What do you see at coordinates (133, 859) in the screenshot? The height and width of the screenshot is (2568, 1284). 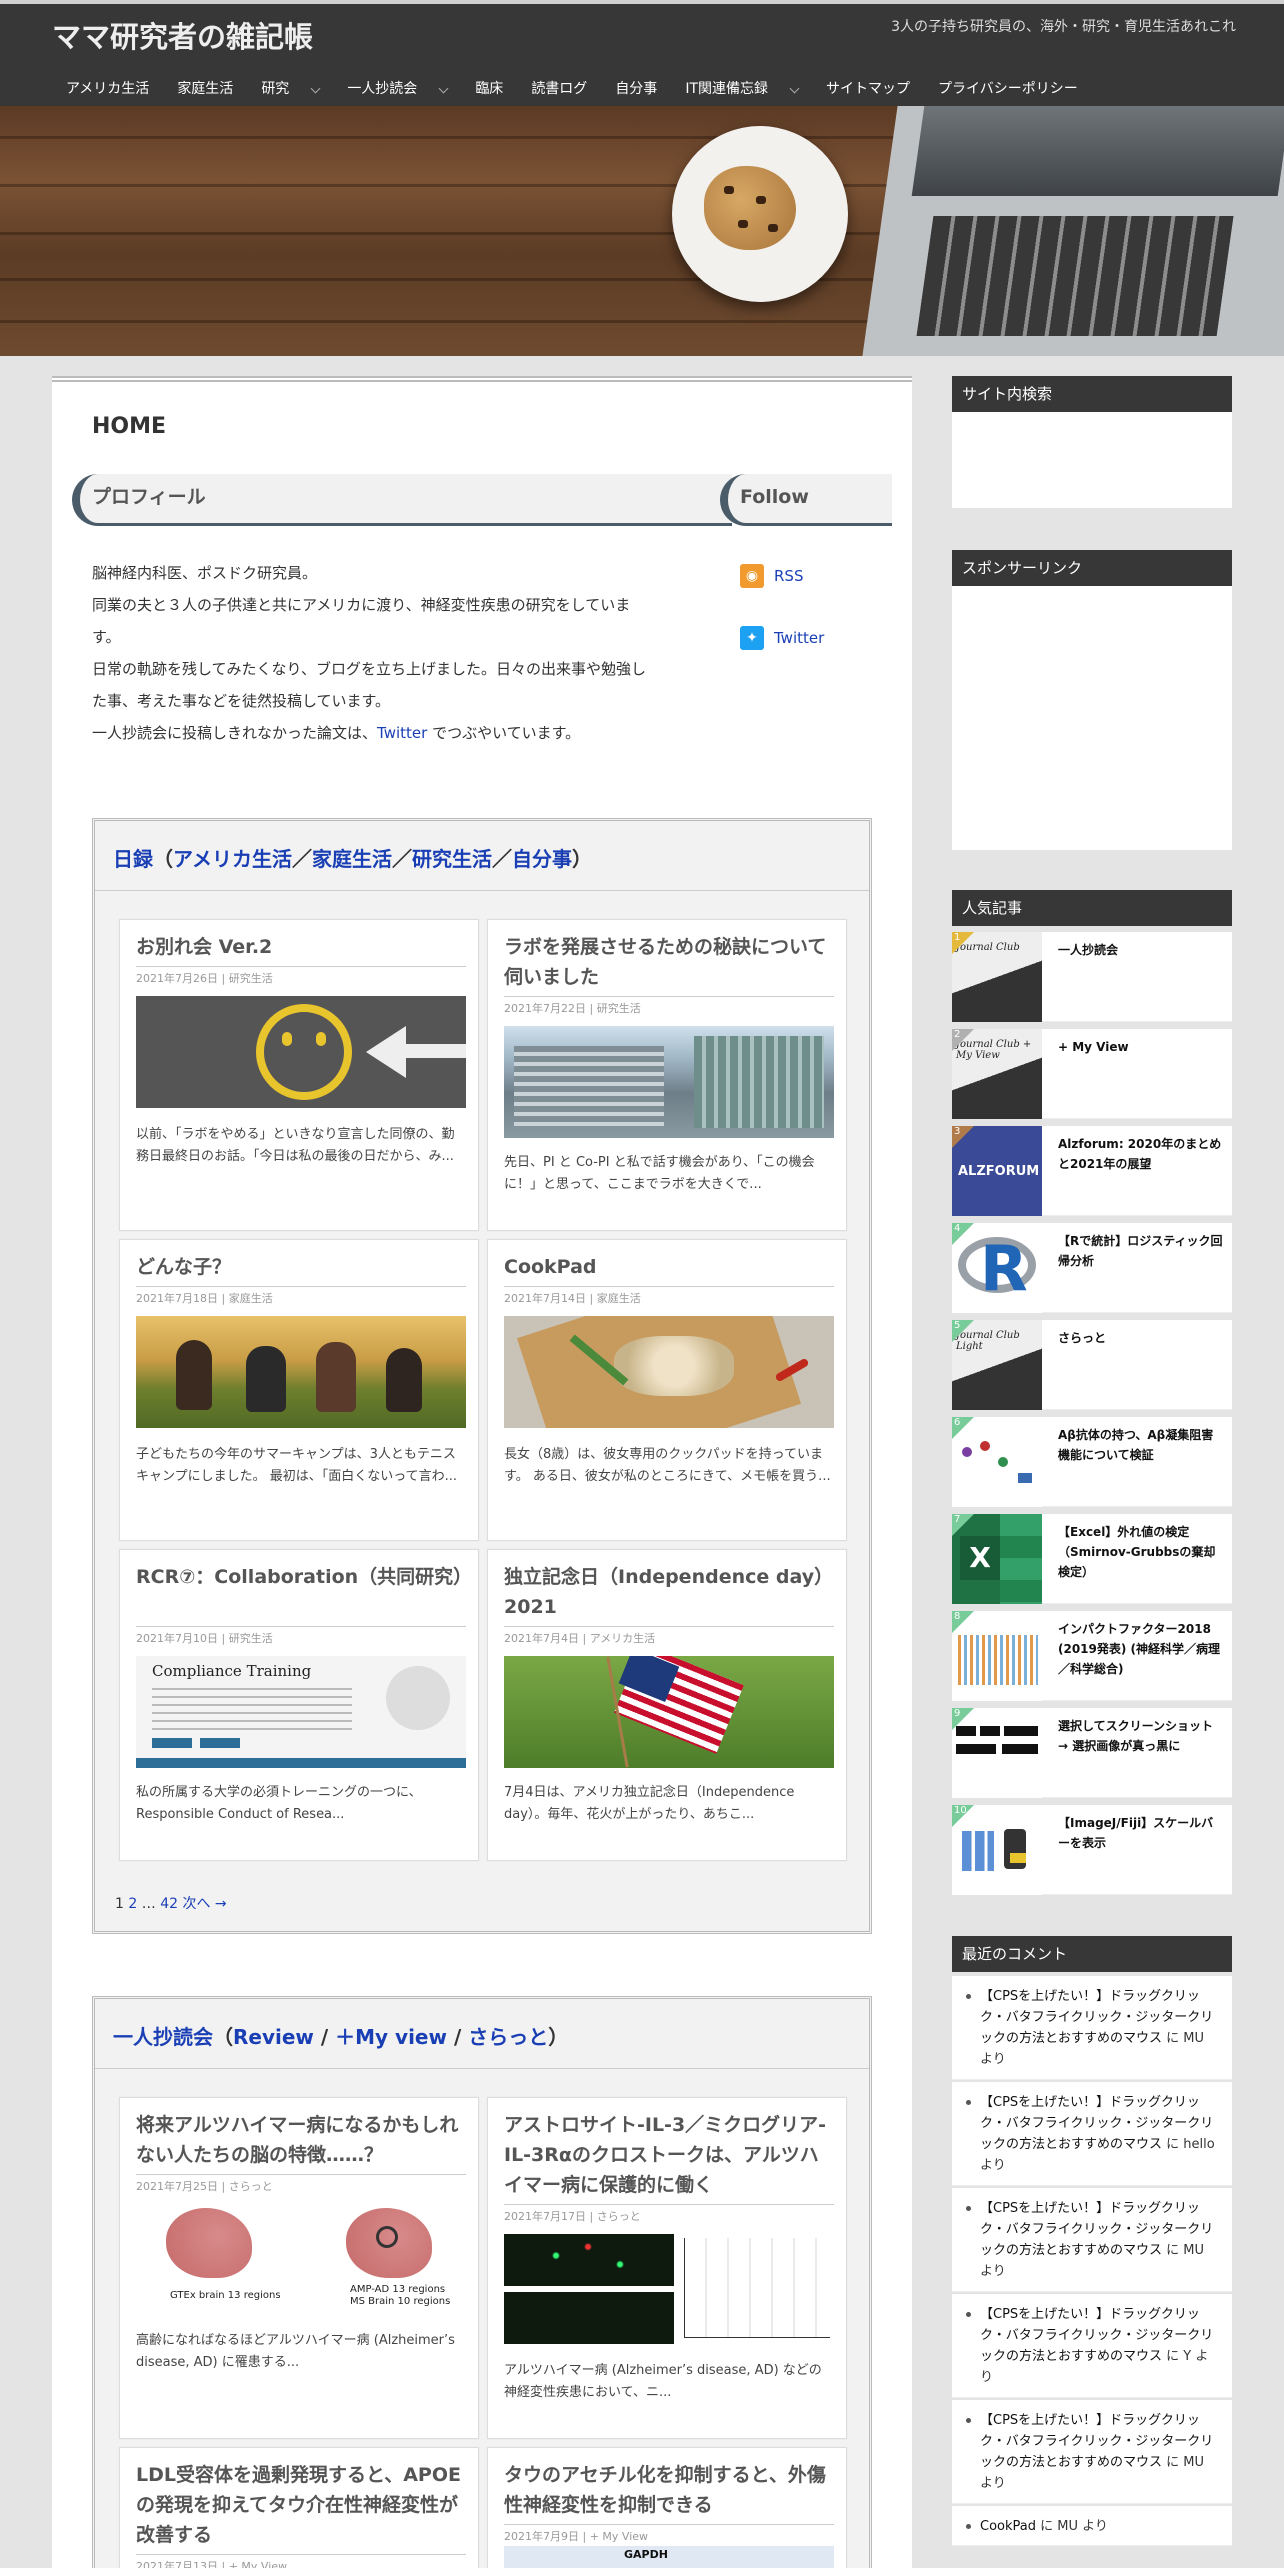 I see `diary-link: 日録` at bounding box center [133, 859].